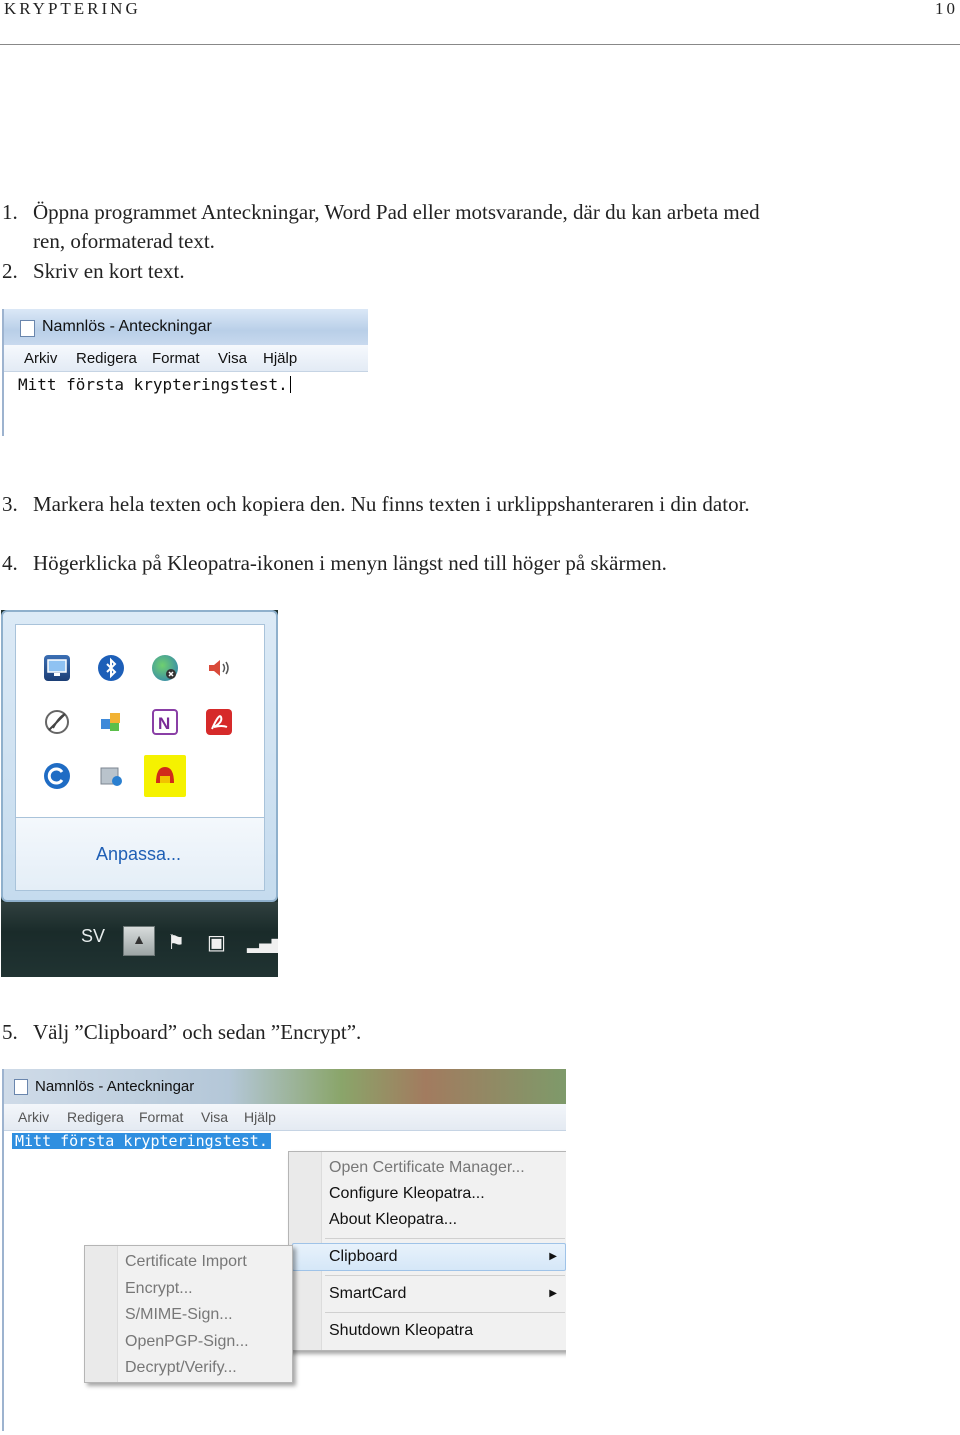 The height and width of the screenshot is (1435, 960). I want to click on system-tray-screenshot: N Anpassa... SV ▲ ⚑ ▣ ▂▄▆, so click(139, 793).